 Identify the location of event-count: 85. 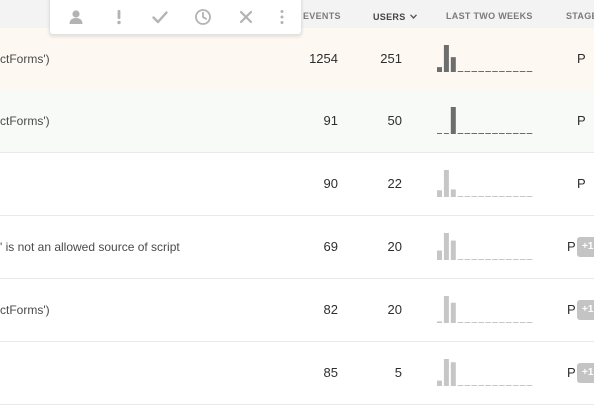
(330, 372).